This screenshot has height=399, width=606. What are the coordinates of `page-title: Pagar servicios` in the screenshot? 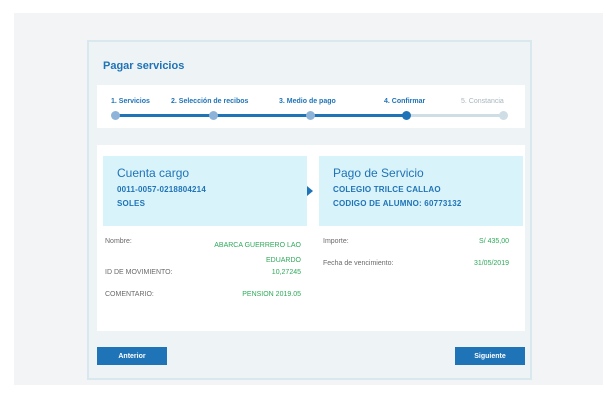 It's located at (144, 66).